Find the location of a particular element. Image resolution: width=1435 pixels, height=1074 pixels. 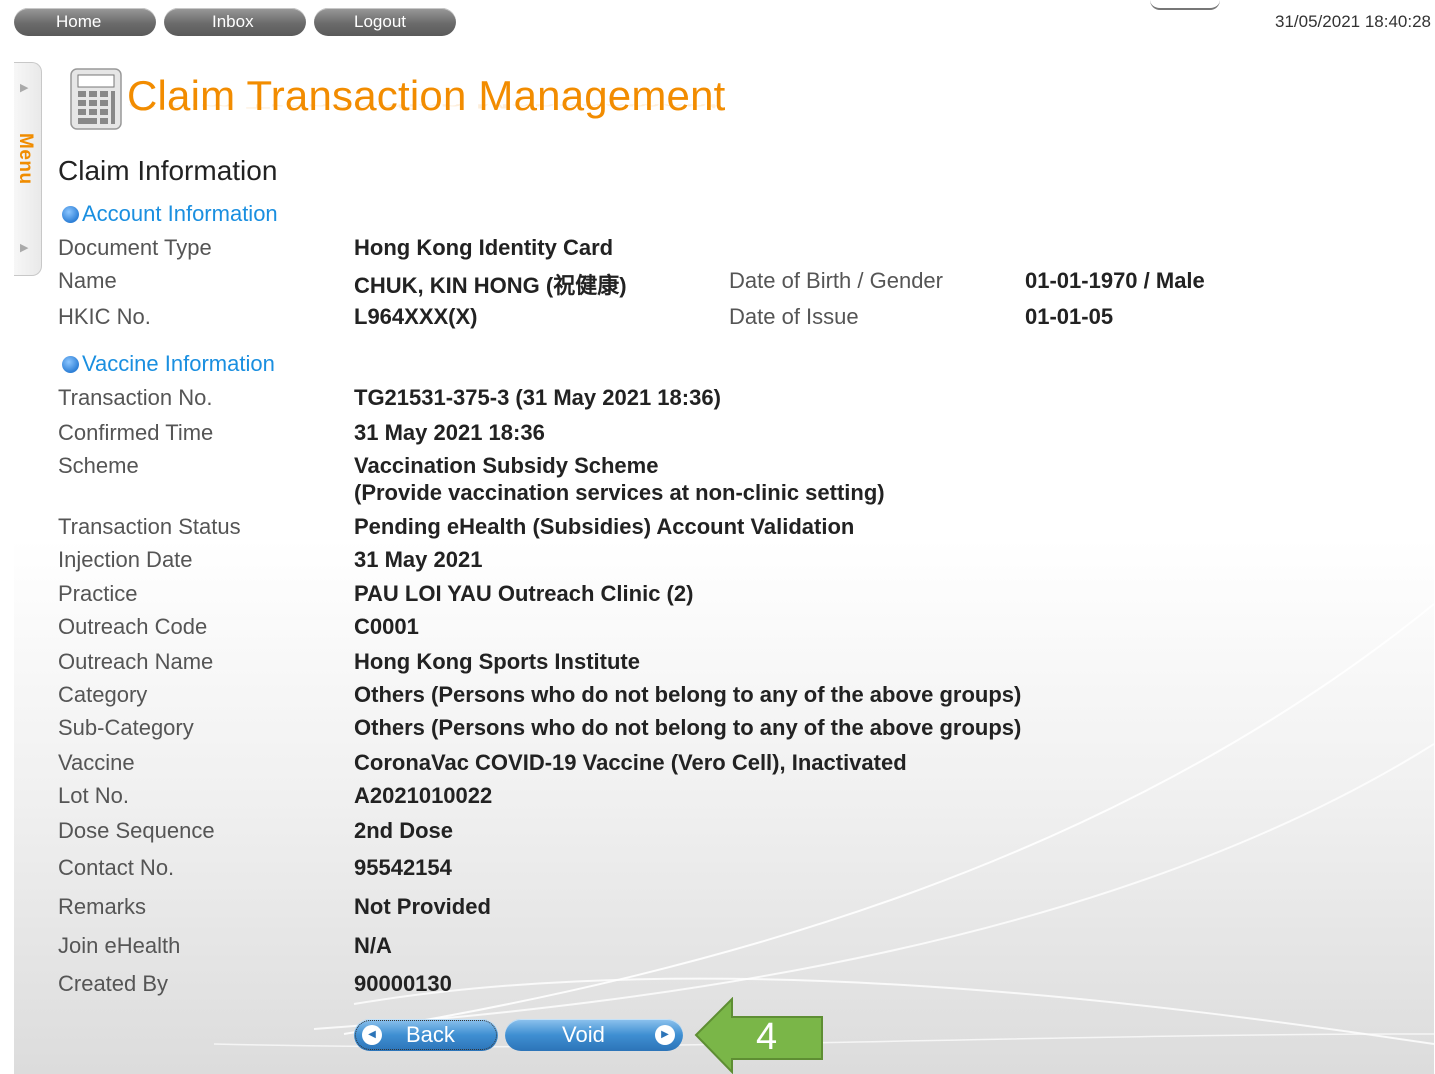

date-of-issue-label: Date of Issue is located at coordinates (794, 316).